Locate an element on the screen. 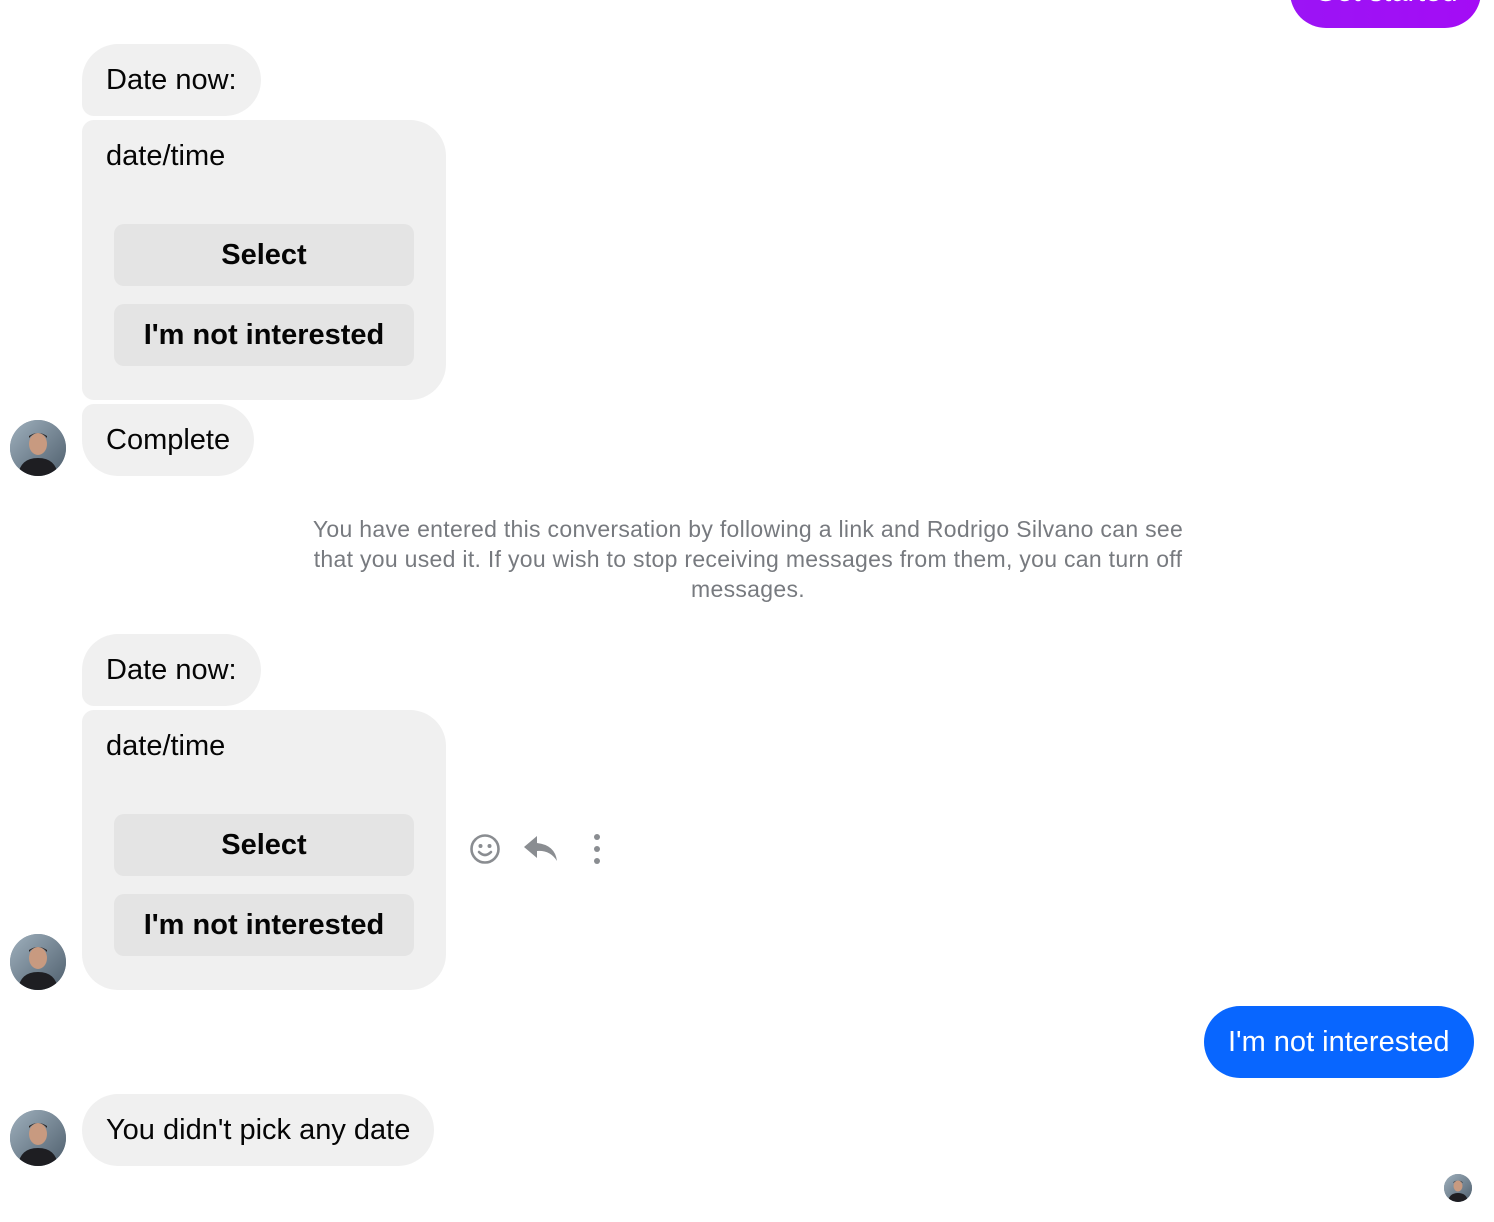 The width and height of the screenshot is (1494, 1222). reply-arrow-icon is located at coordinates (541, 849).